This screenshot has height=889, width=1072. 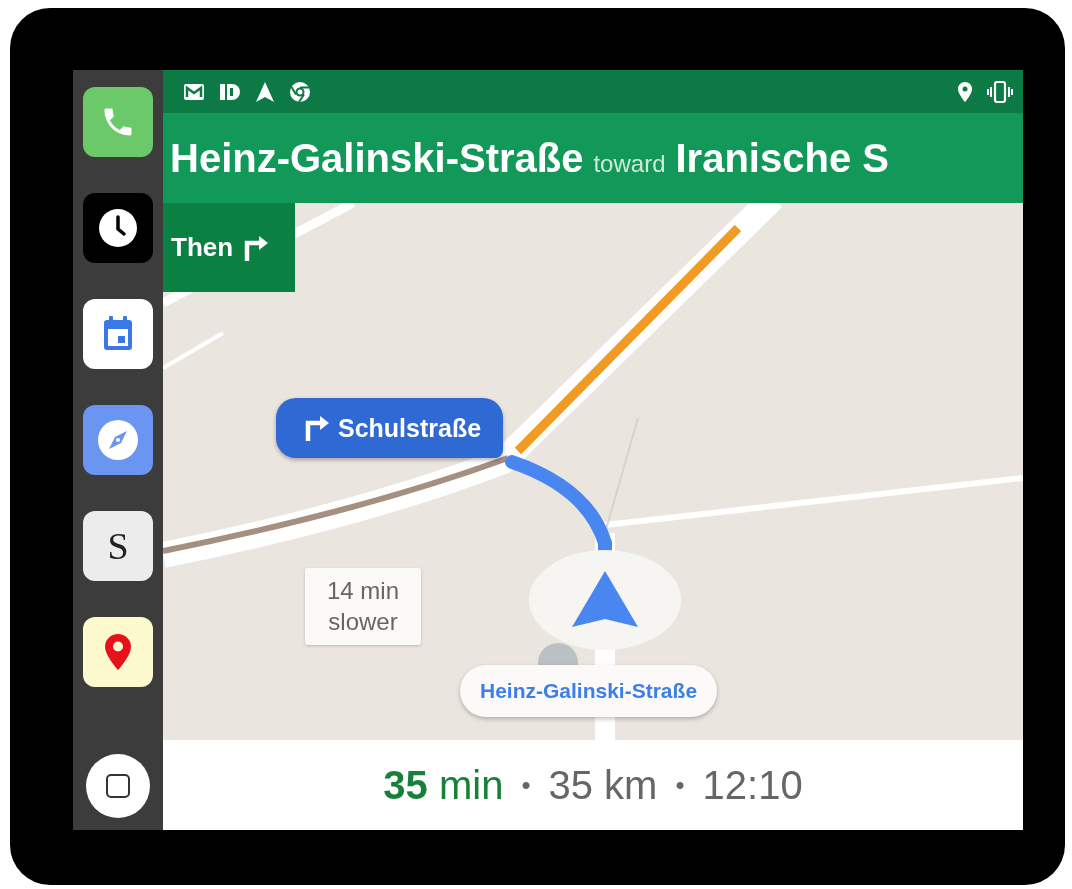 I want to click on id-badge-icon, so click(x=230, y=91).